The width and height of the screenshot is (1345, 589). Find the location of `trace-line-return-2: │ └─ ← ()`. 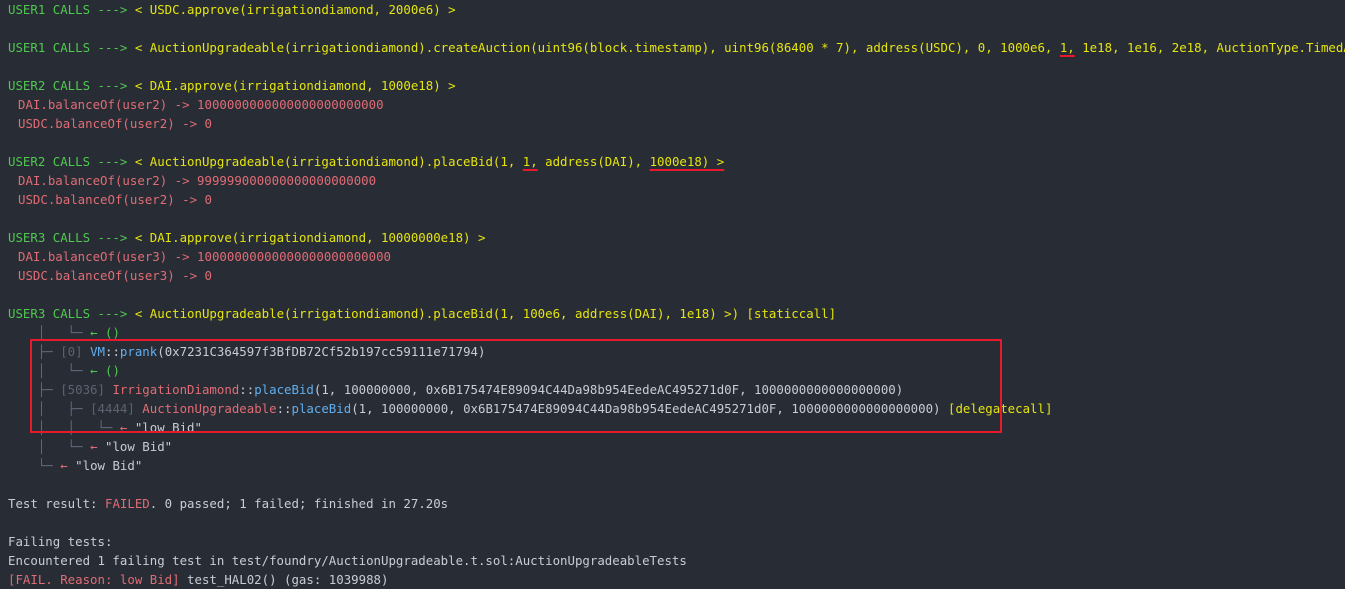

trace-line-return-2: │ └─ ← () is located at coordinates (672, 370).